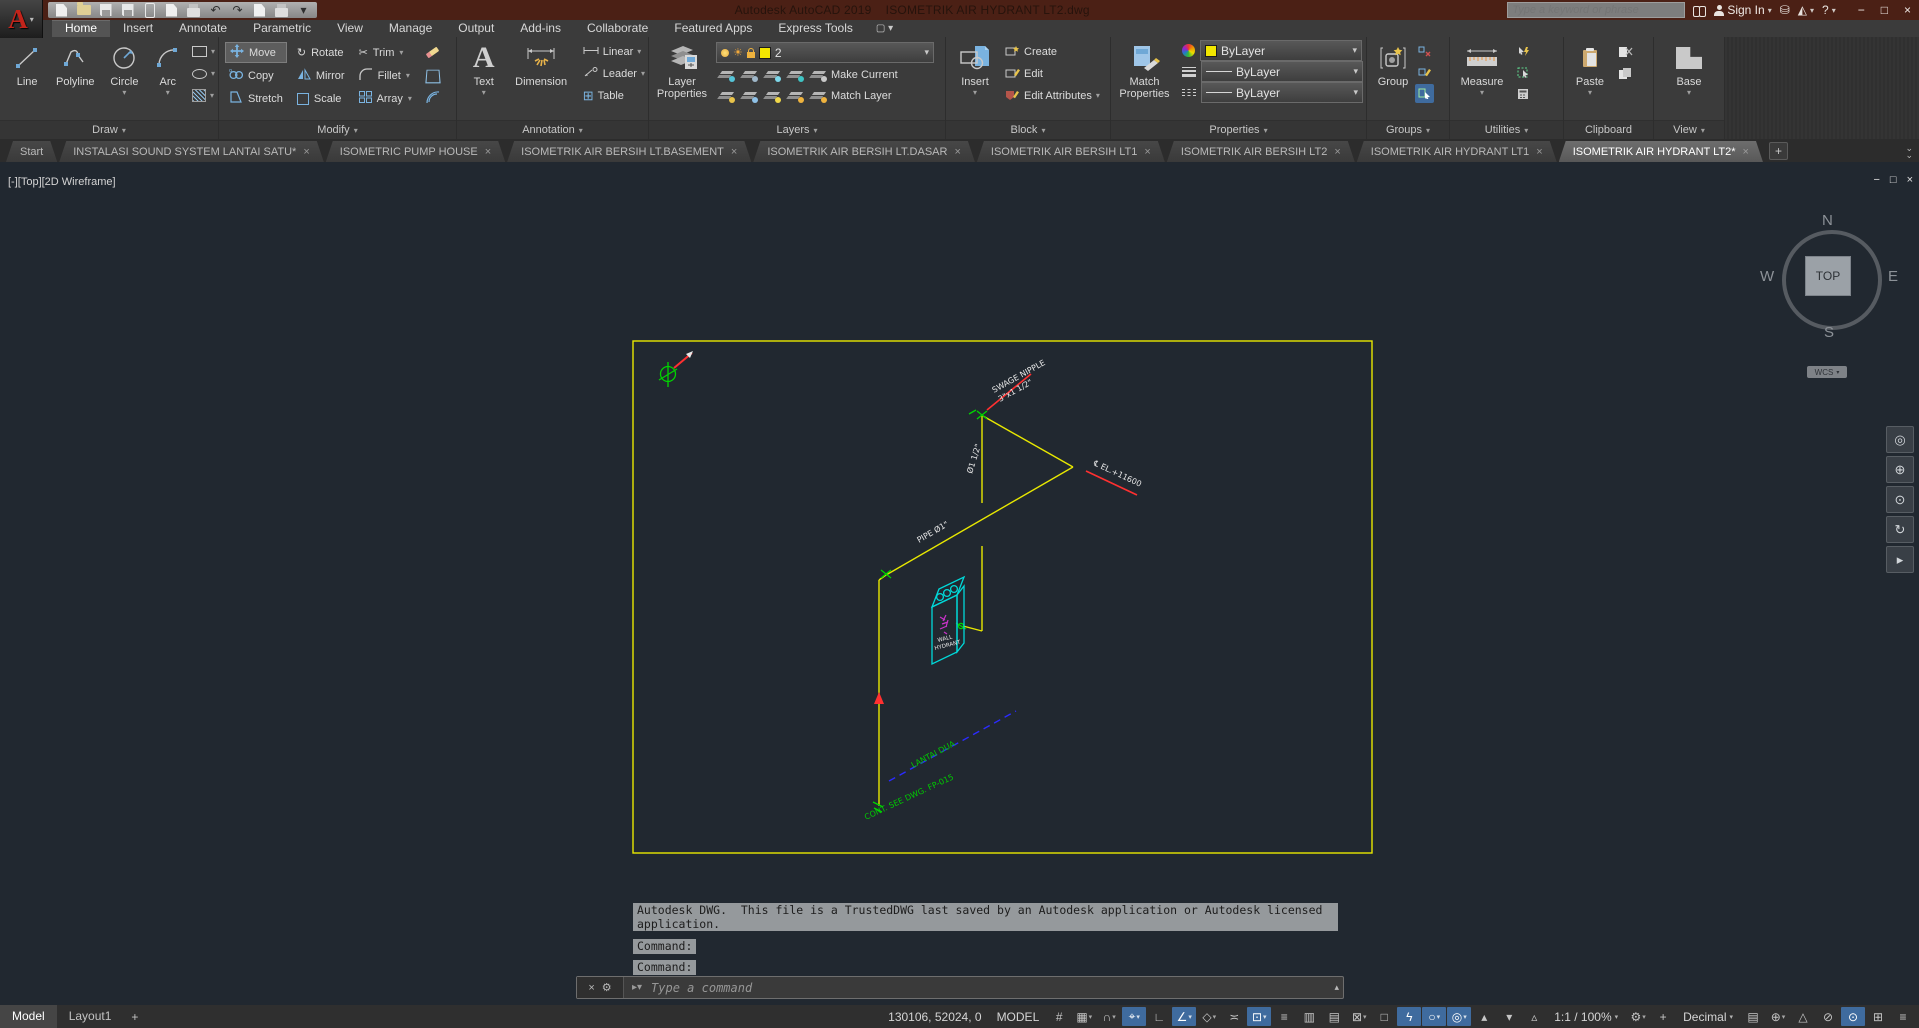 Image resolution: width=1919 pixels, height=1028 pixels. What do you see at coordinates (1282, 92) in the screenshot?
I see `linetype-combo: ByLayer ▾` at bounding box center [1282, 92].